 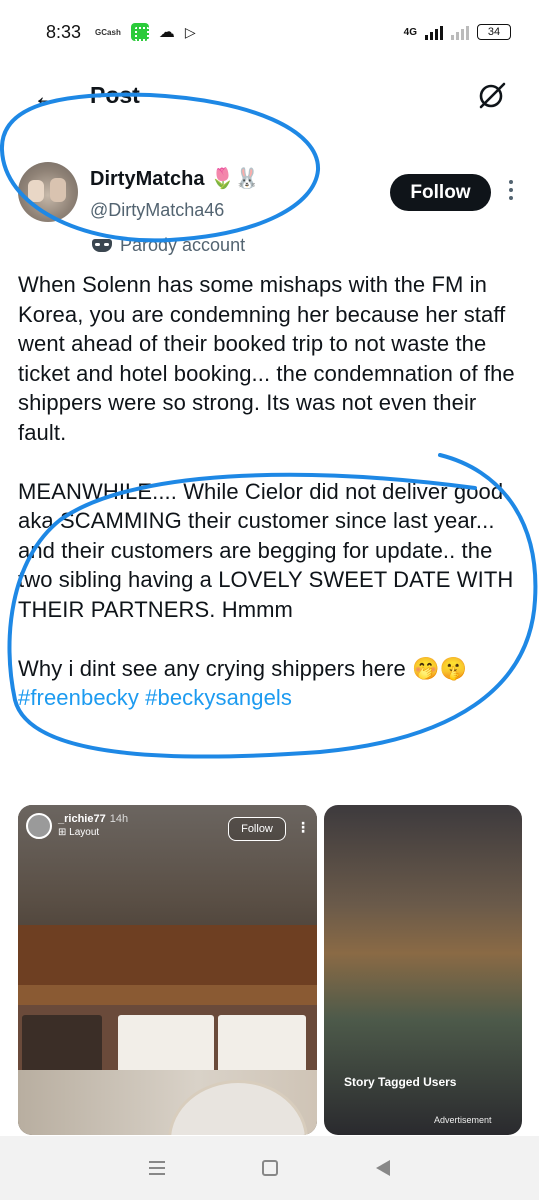 I want to click on battery-level: 34, so click(x=494, y=32).